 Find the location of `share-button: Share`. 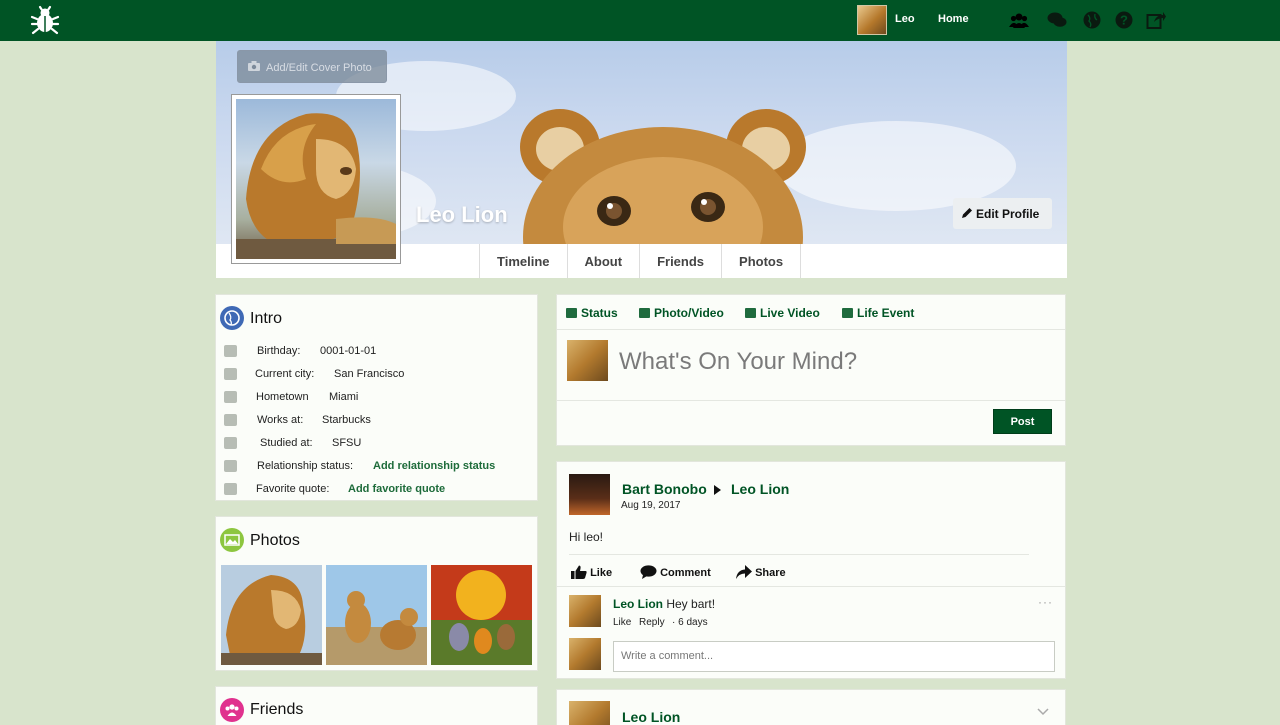

share-button: Share is located at coordinates (761, 572).